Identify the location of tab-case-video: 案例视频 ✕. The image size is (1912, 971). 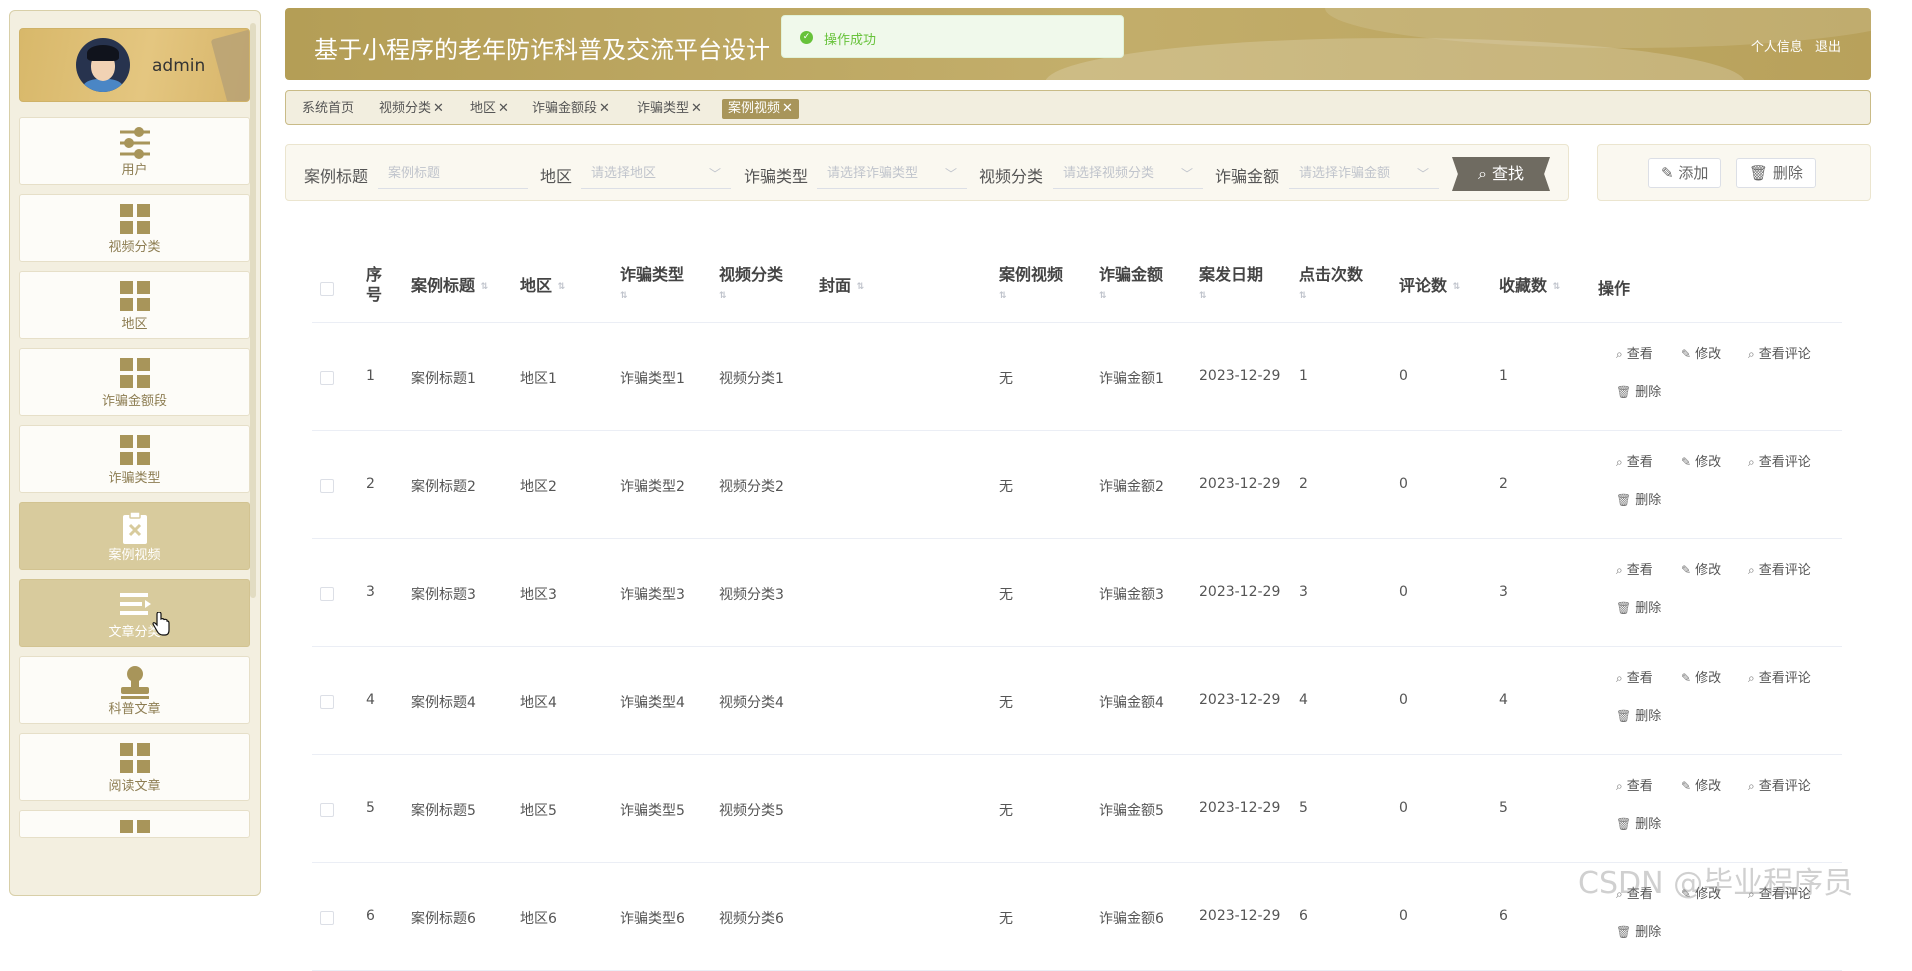
(760, 109).